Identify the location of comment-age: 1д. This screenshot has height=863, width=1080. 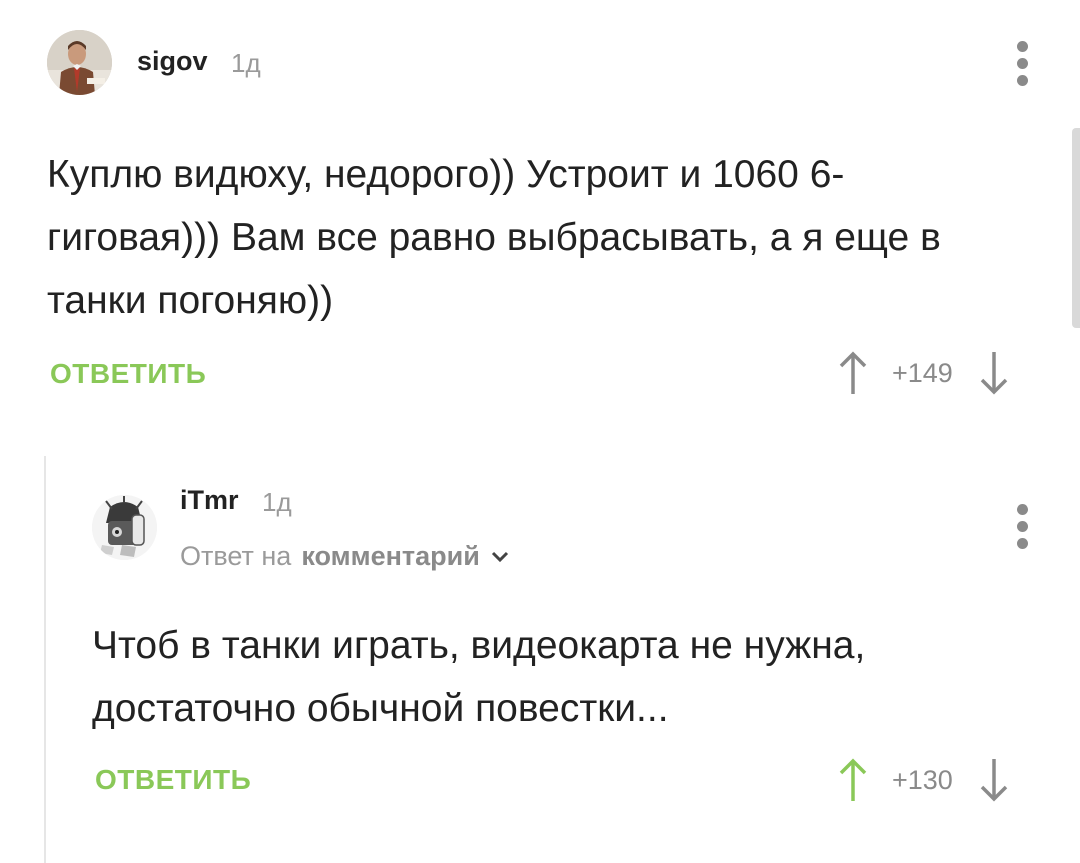
(277, 502).